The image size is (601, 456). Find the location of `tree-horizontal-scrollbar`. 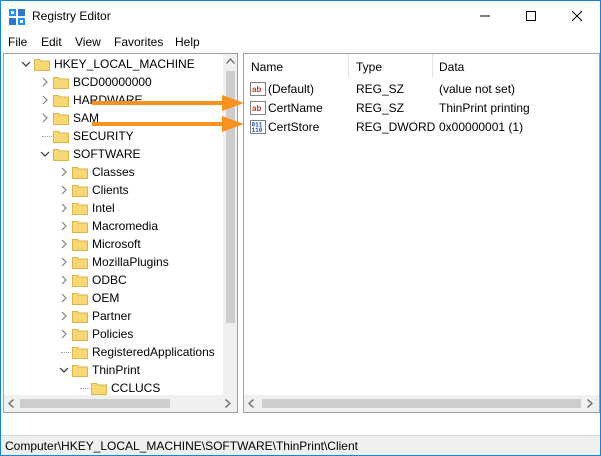

tree-horizontal-scrollbar is located at coordinates (120, 403).